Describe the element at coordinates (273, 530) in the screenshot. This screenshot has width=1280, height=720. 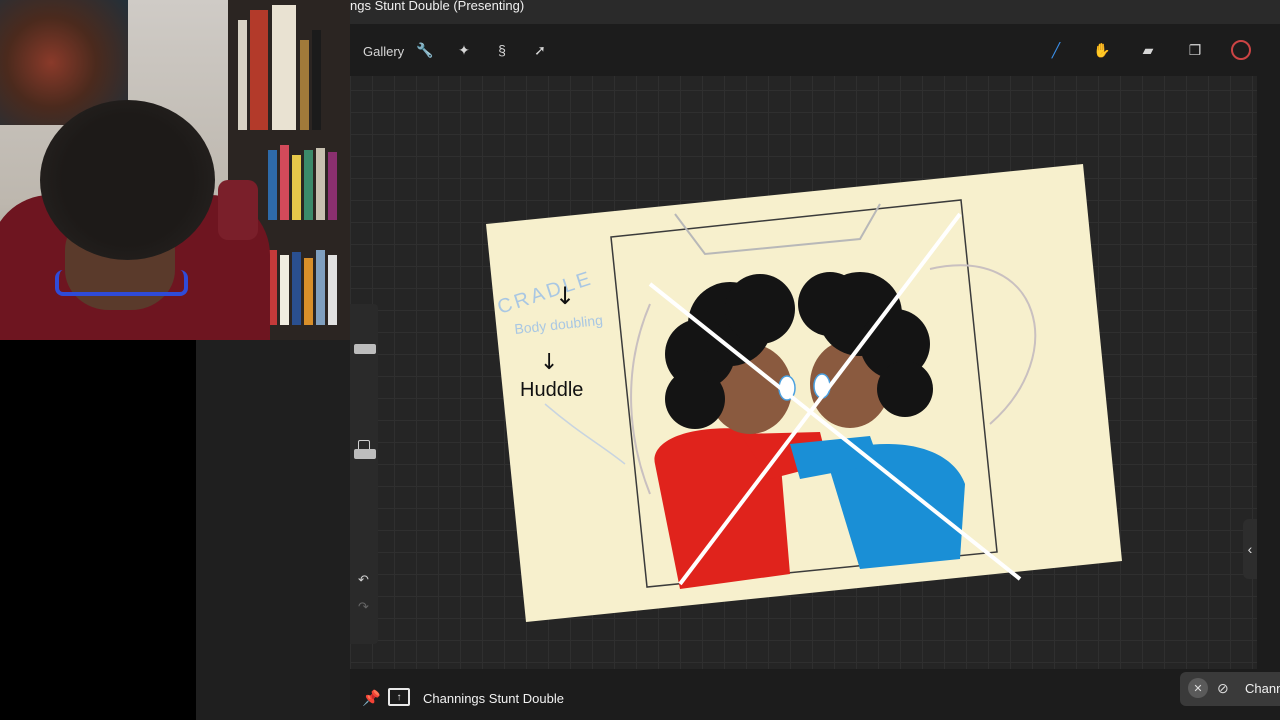
I see `side-panel` at that location.